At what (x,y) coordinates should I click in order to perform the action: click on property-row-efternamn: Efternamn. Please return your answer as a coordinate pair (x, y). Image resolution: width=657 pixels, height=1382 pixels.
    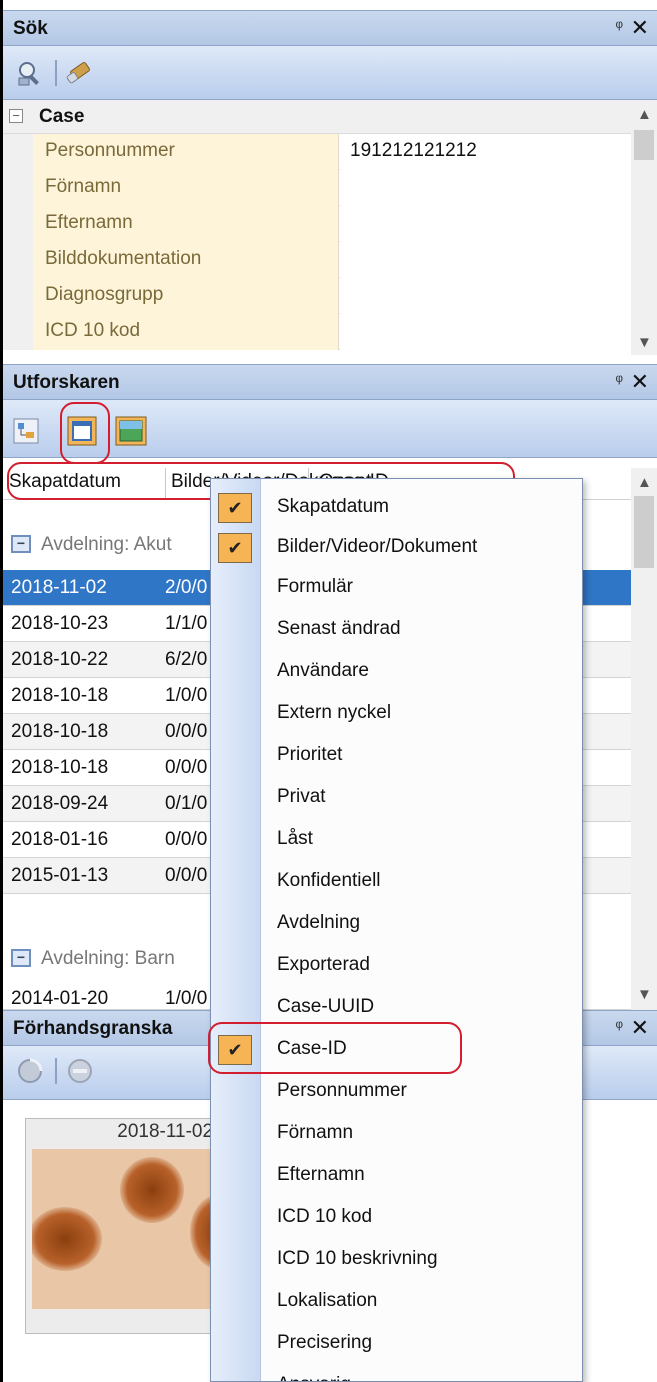
    Looking at the image, I should click on (317, 224).